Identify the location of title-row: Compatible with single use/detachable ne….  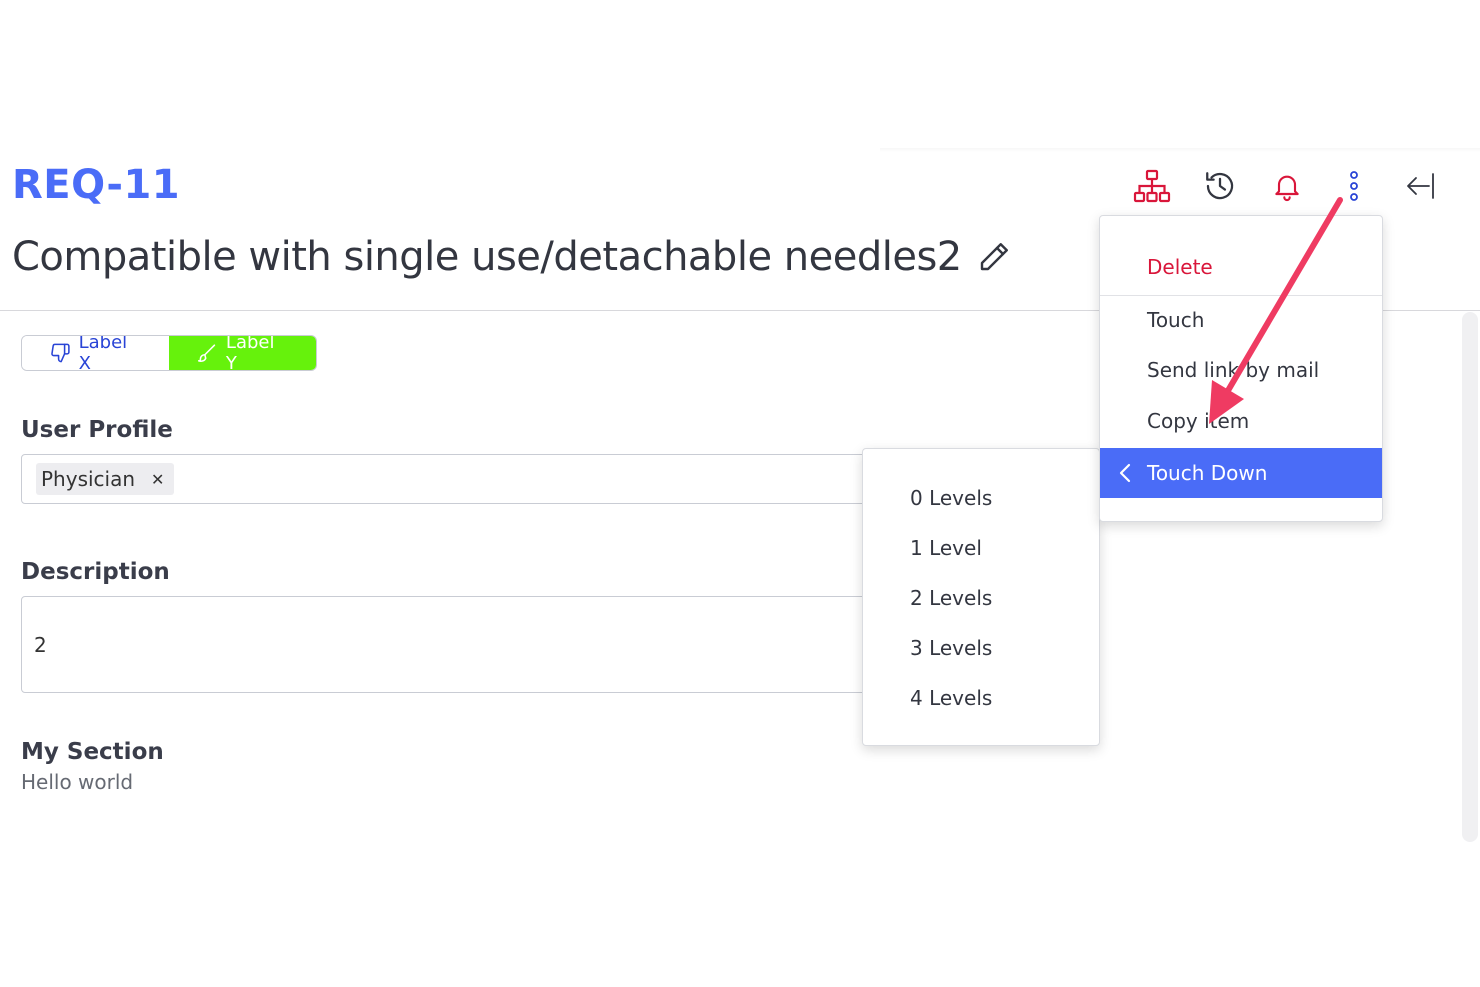
(512, 257).